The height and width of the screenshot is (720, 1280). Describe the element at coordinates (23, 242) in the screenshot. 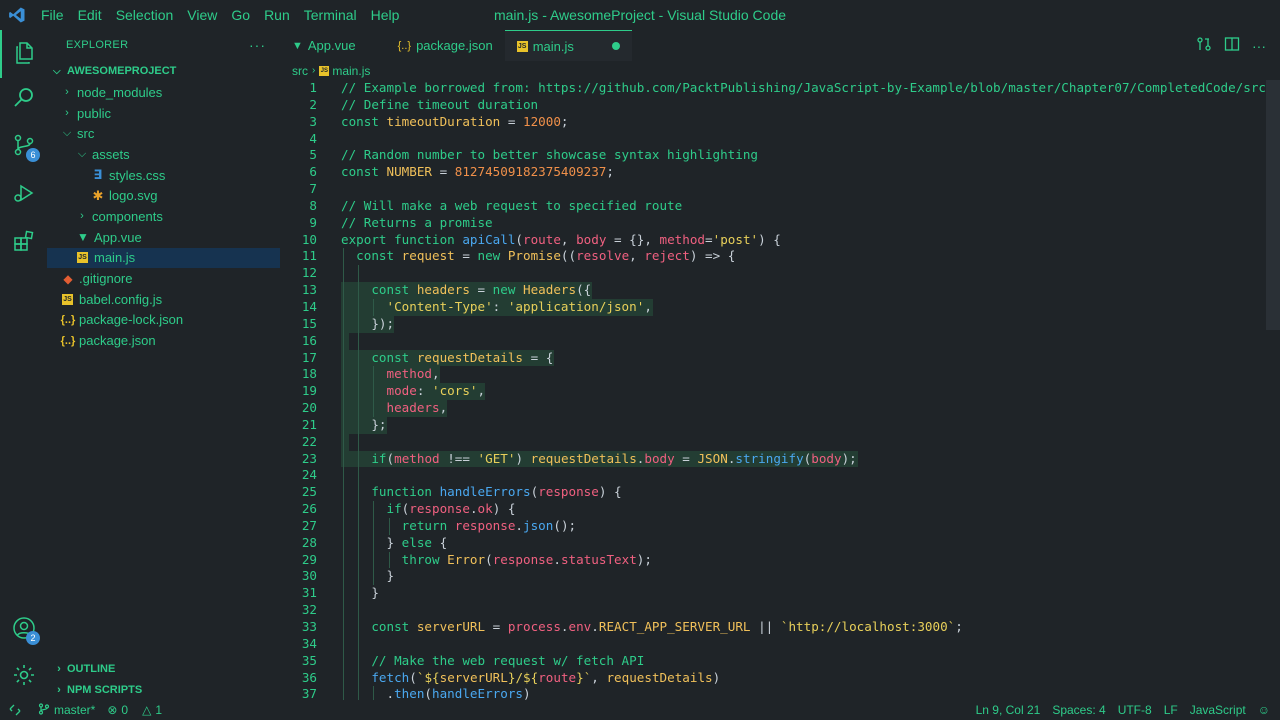

I see `extensions-activity-button` at that location.